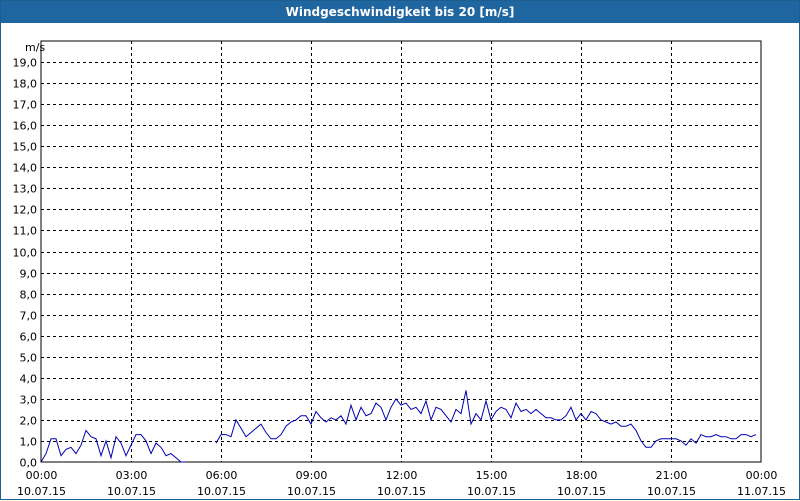 The width and height of the screenshot is (800, 501). What do you see at coordinates (761, 491) in the screenshot?
I see `x-tick-date-label: 11.07.15` at bounding box center [761, 491].